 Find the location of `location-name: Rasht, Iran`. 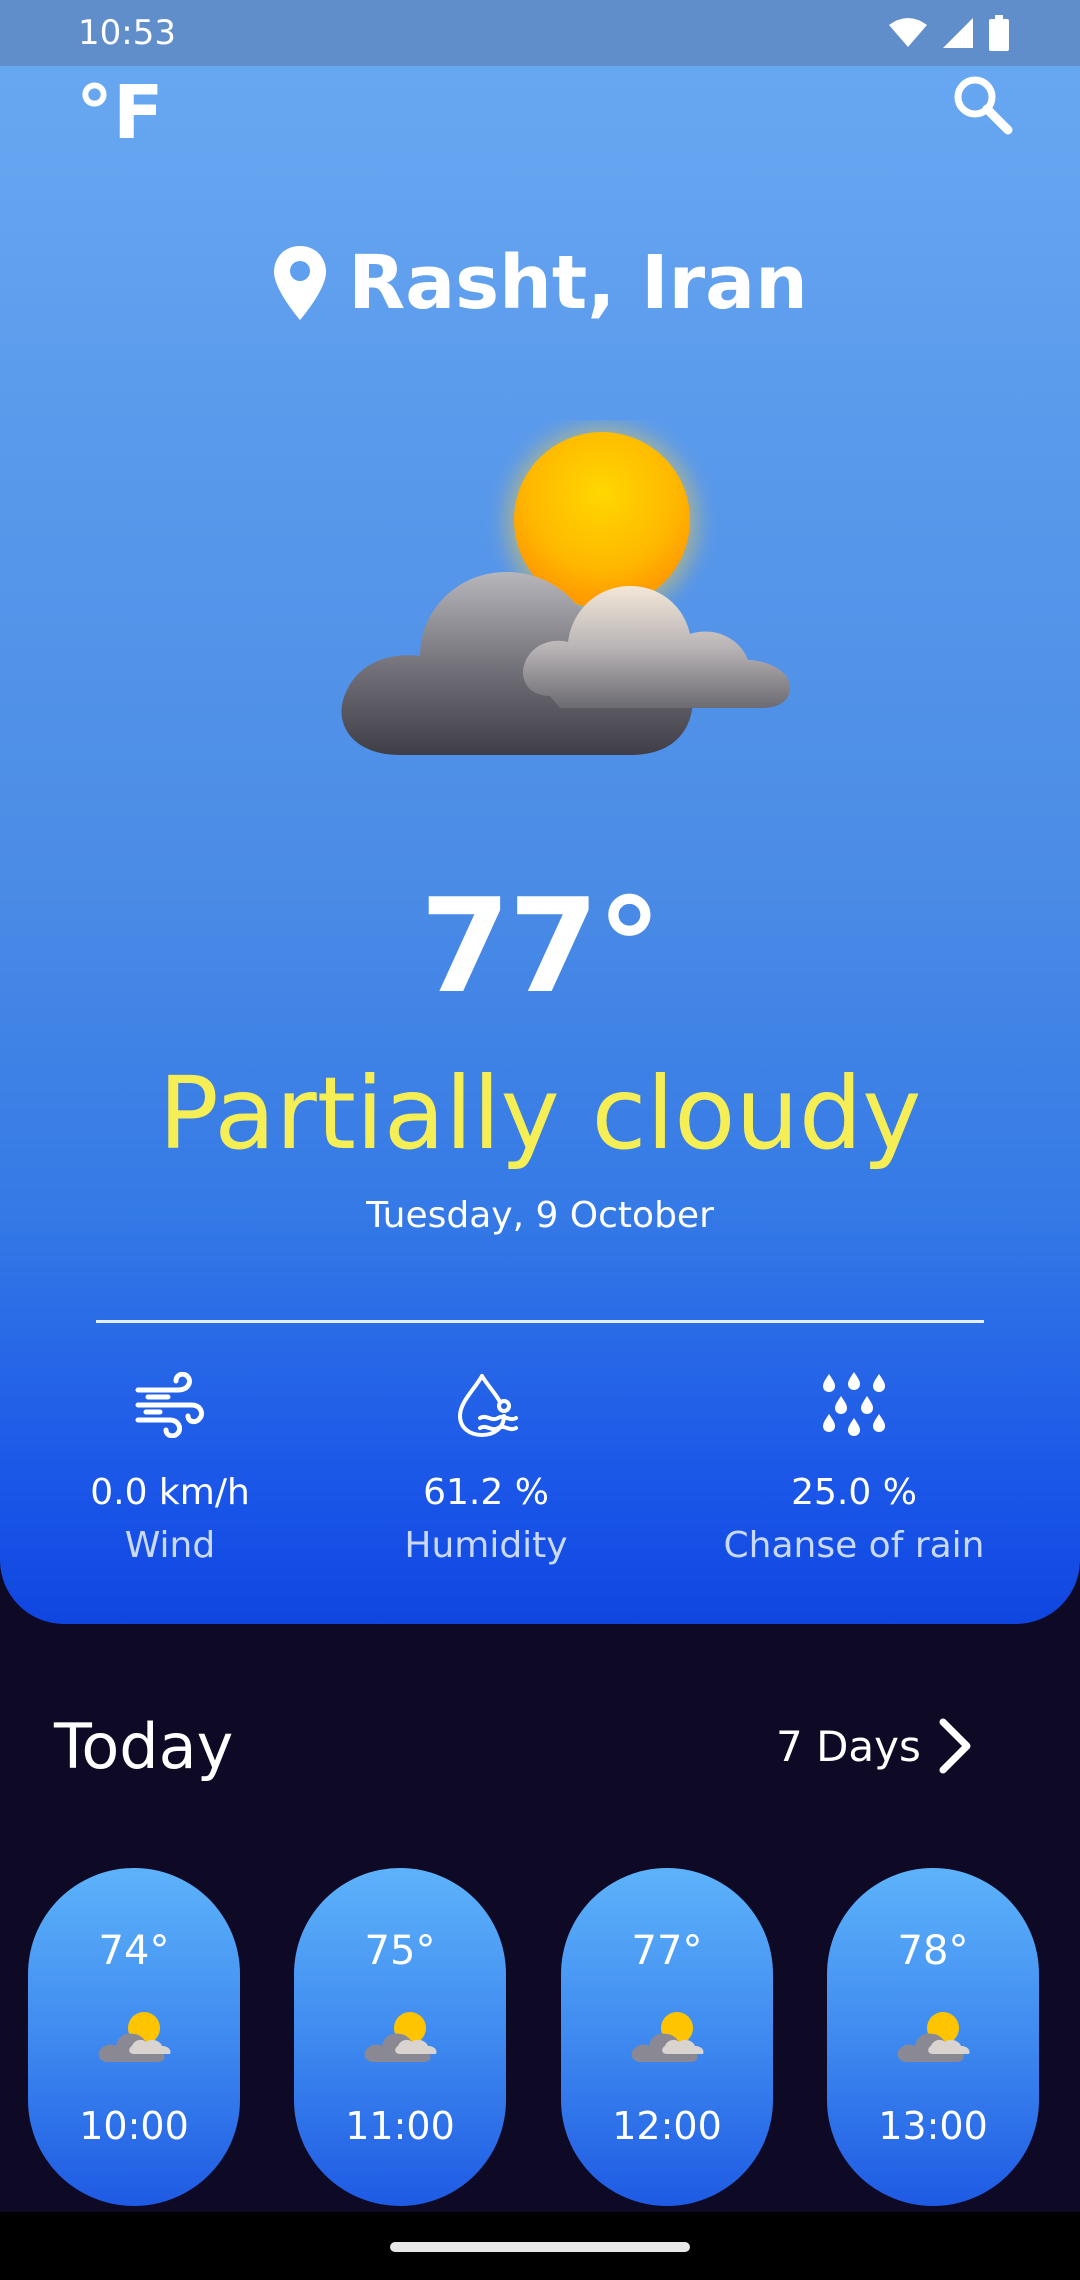

location-name: Rasht, Iran is located at coordinates (578, 283).